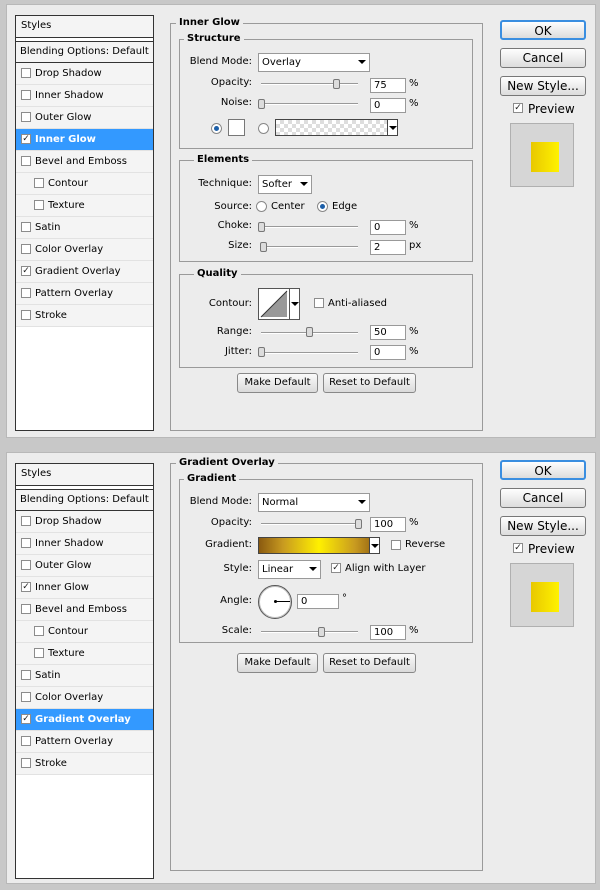 This screenshot has width=600, height=890. I want to click on size-slider-track, so click(309, 247).